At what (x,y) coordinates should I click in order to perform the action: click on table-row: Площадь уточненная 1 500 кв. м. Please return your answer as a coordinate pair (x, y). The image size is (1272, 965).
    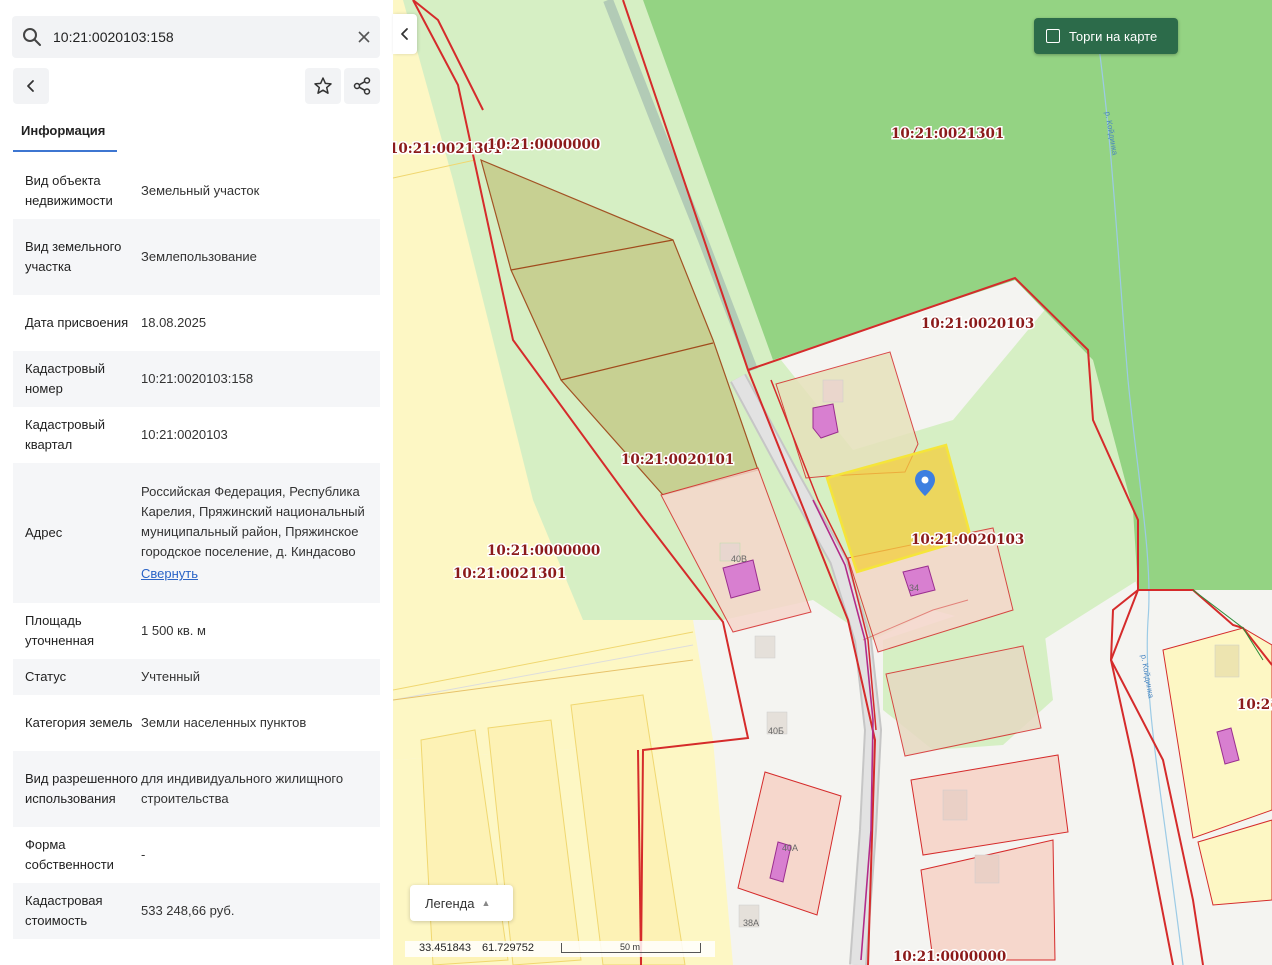
    Looking at the image, I should click on (196, 631).